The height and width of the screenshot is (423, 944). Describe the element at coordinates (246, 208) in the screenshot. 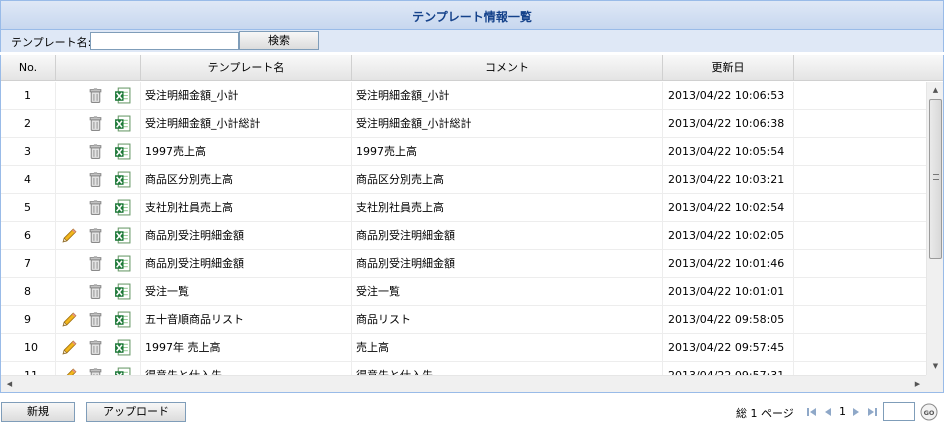

I see `template-name-cell: 支社別社員売上高` at that location.